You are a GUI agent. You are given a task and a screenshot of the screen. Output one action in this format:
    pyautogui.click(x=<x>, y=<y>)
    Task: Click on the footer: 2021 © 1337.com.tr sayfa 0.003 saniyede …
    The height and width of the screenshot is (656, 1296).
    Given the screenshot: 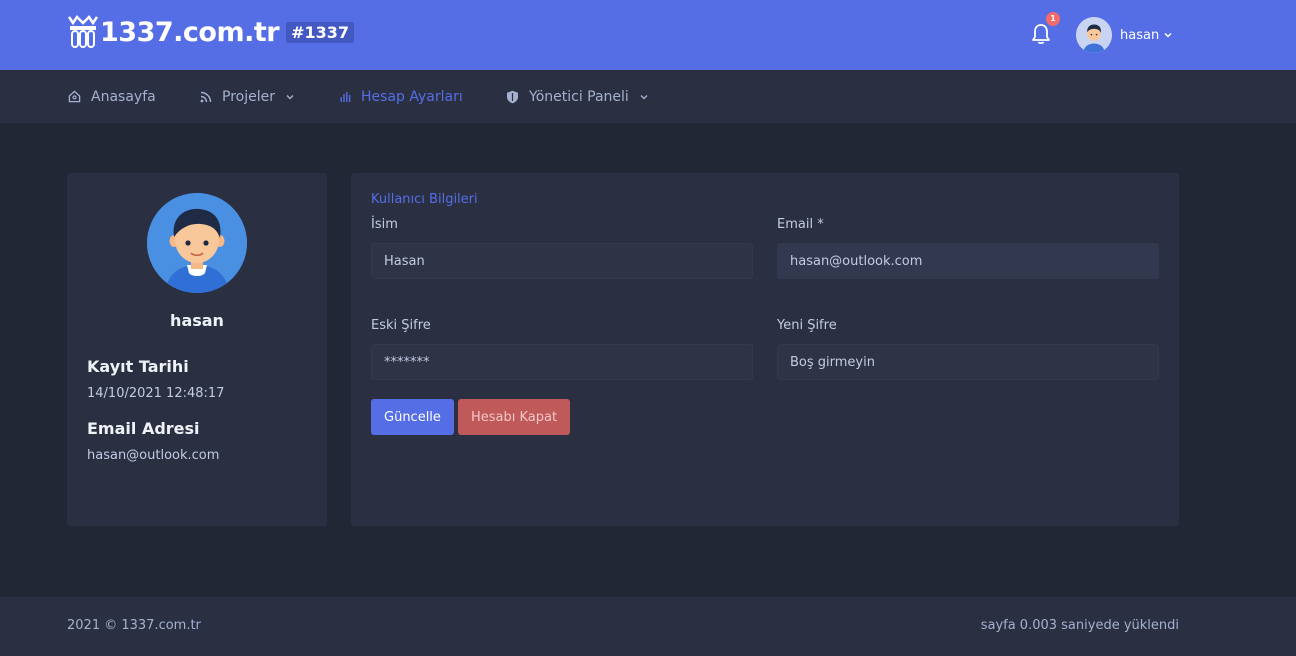 What is the action you would take?
    pyautogui.click(x=648, y=626)
    